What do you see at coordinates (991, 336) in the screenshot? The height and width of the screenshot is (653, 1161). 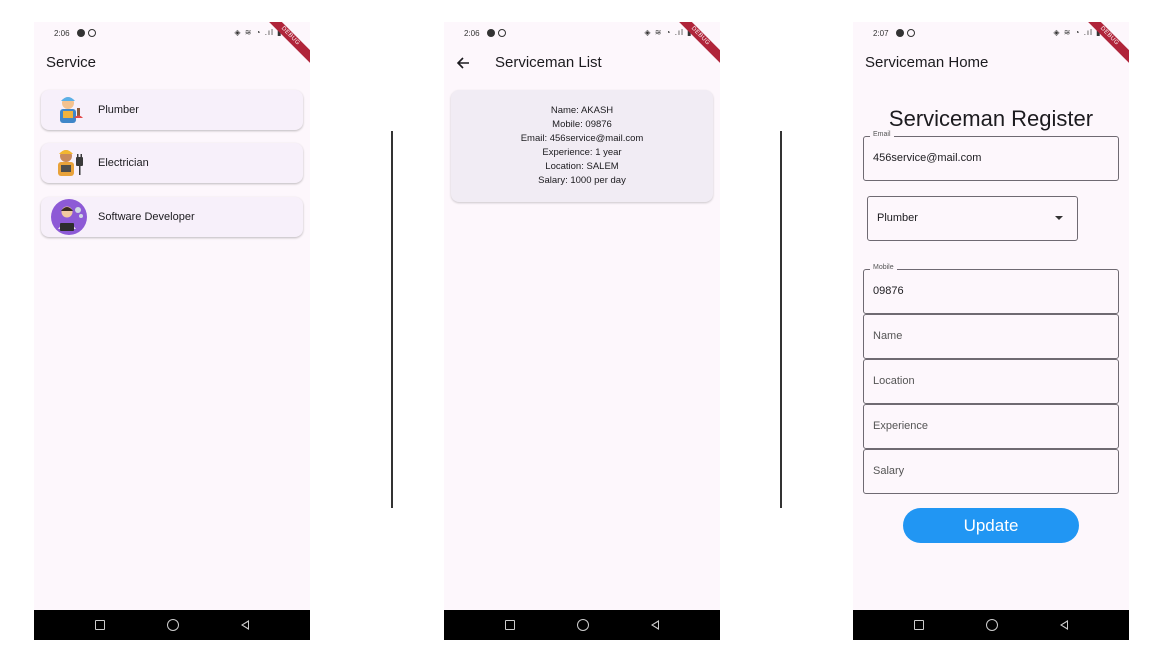 I see `name-field: Name` at bounding box center [991, 336].